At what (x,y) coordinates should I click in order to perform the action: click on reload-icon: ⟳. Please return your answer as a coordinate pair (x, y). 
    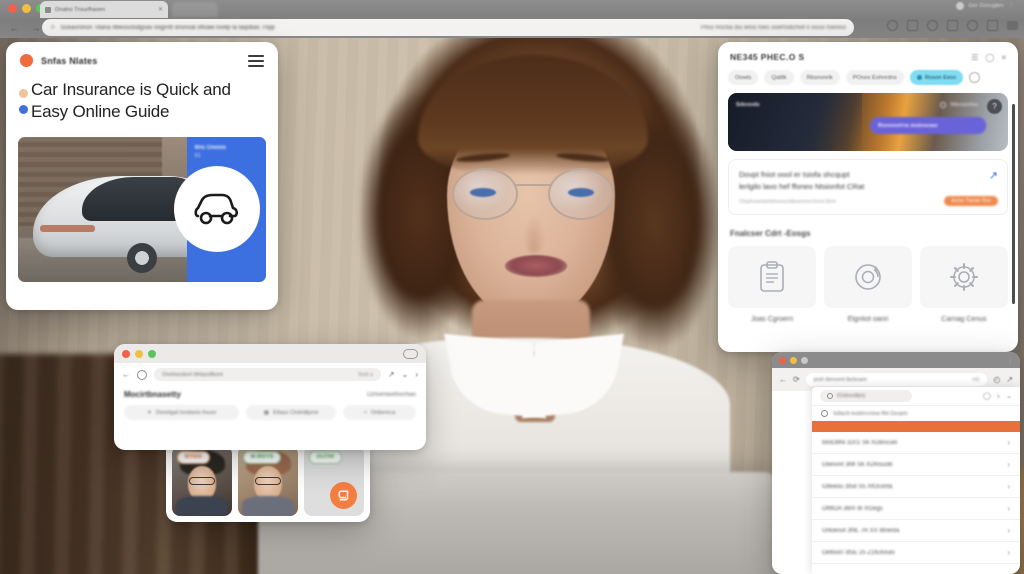
    Looking at the image, I should click on (796, 379).